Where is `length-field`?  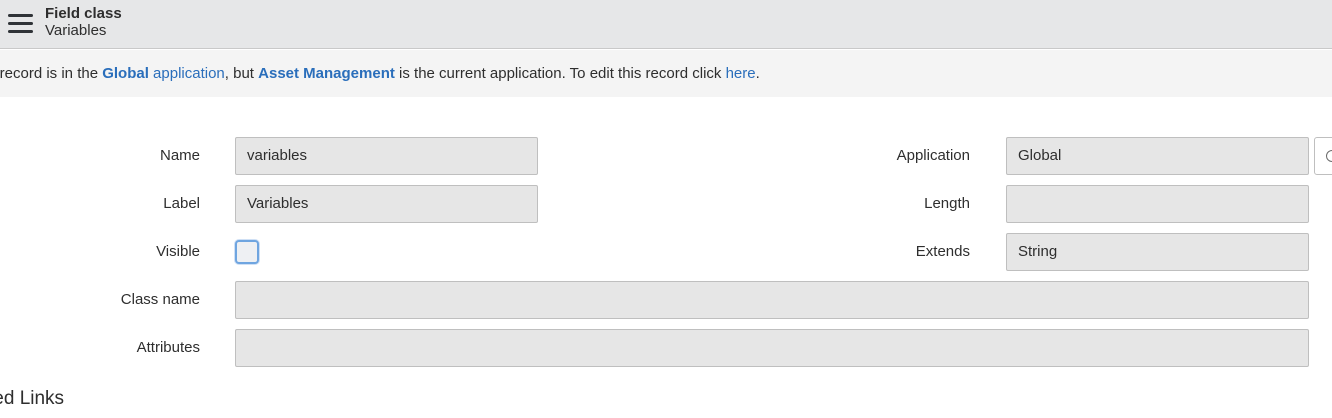 length-field is located at coordinates (1157, 204).